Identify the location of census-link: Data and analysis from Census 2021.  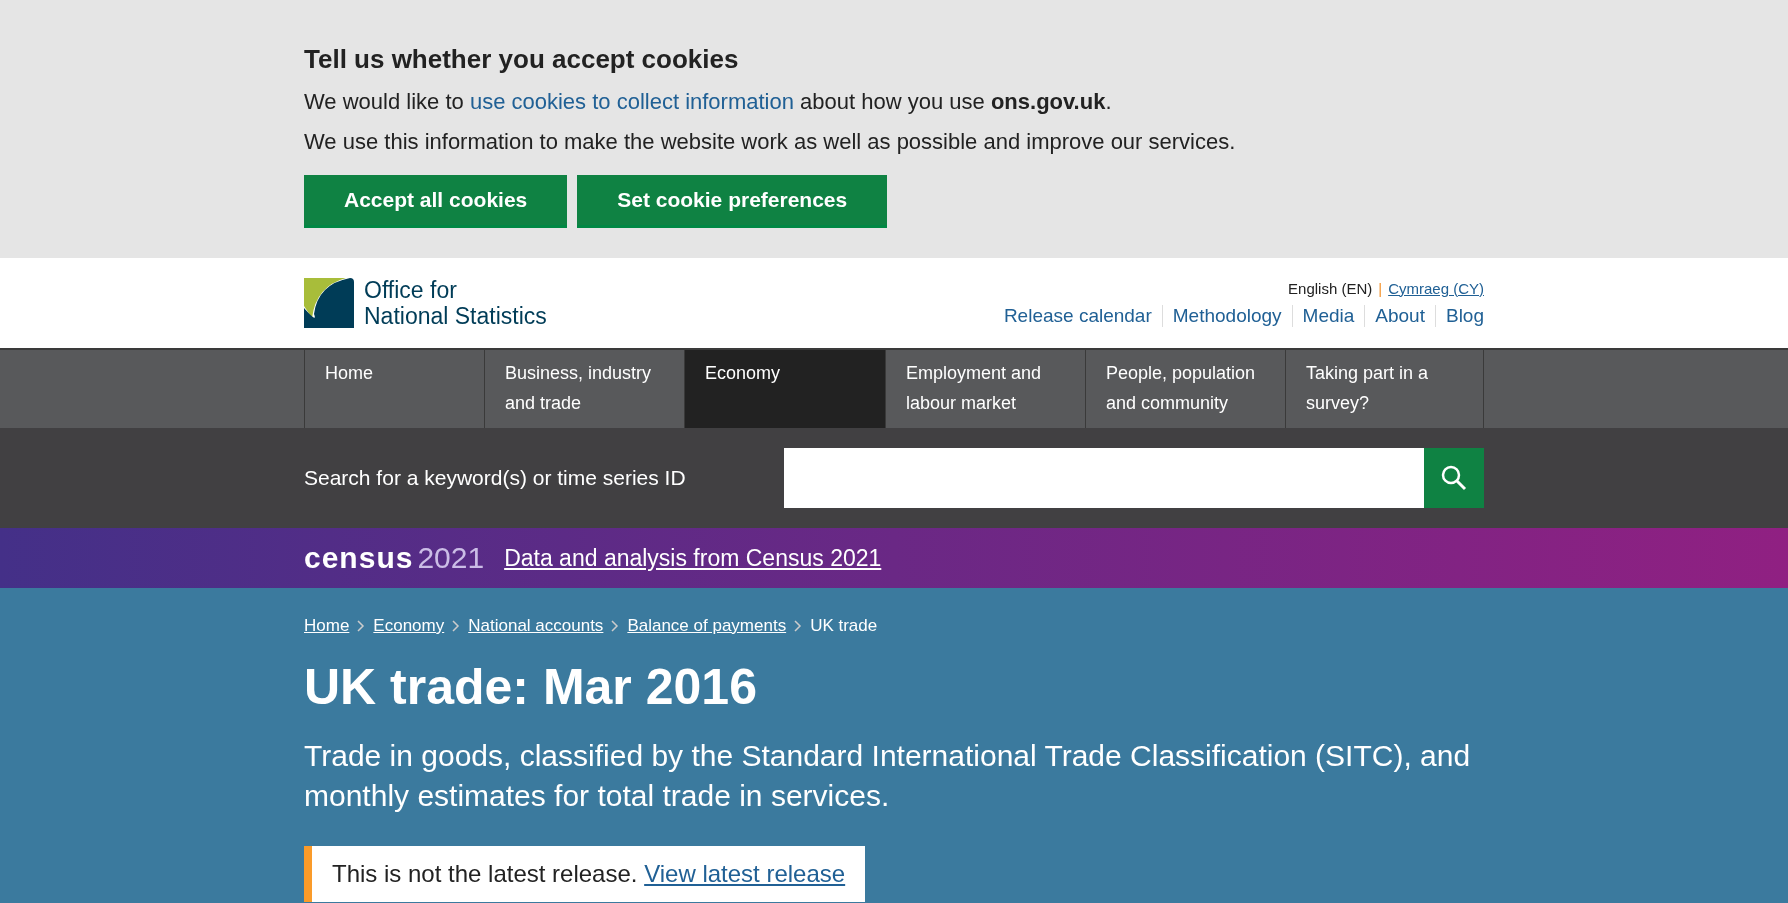
(693, 558).